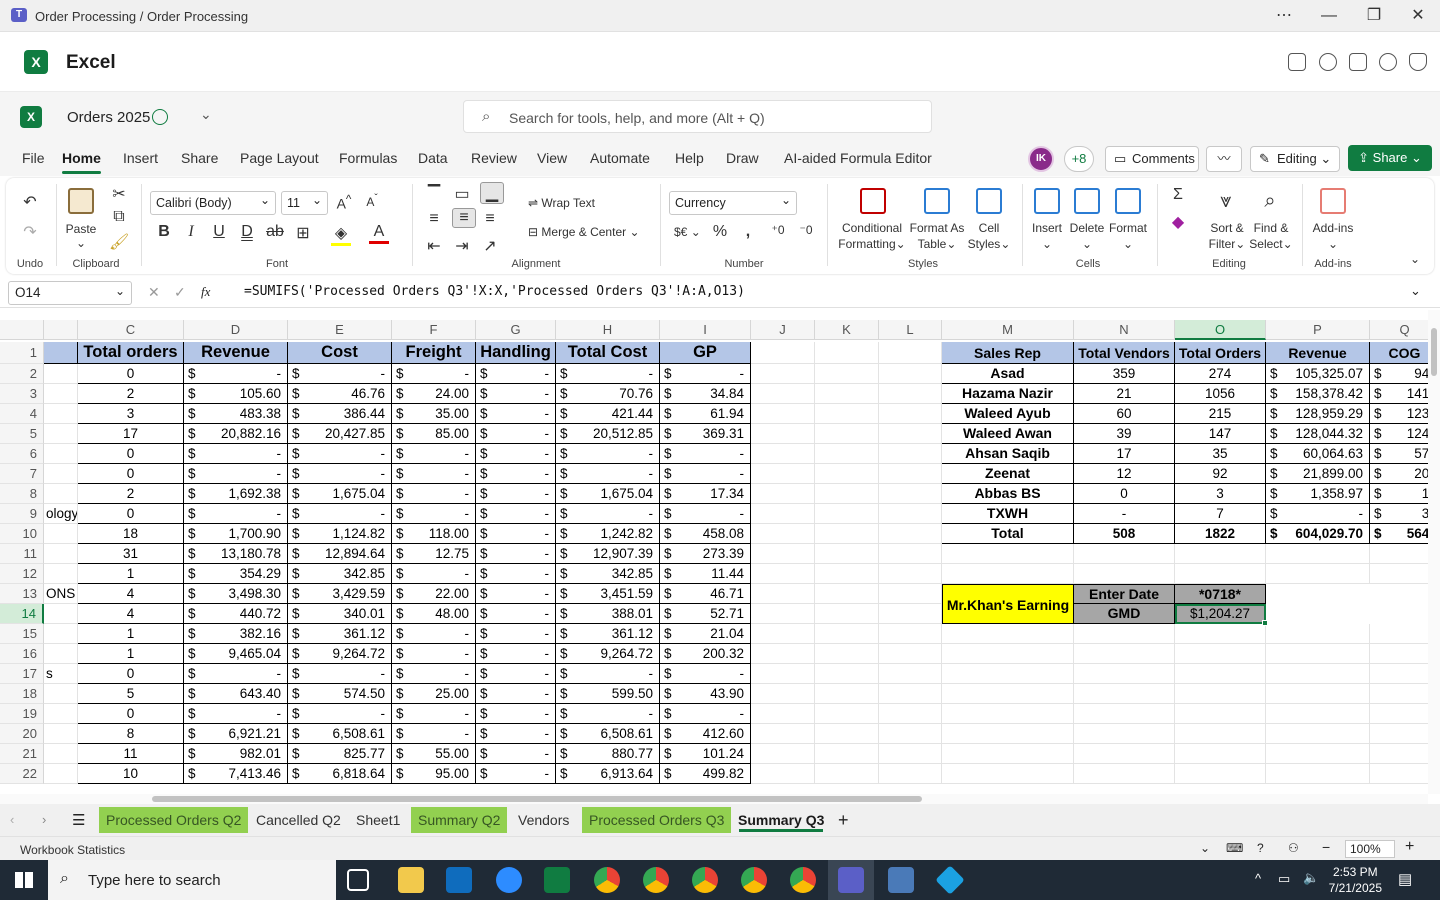 The width and height of the screenshot is (1440, 900). What do you see at coordinates (22, 454) in the screenshot?
I see `row-header-6: 6` at bounding box center [22, 454].